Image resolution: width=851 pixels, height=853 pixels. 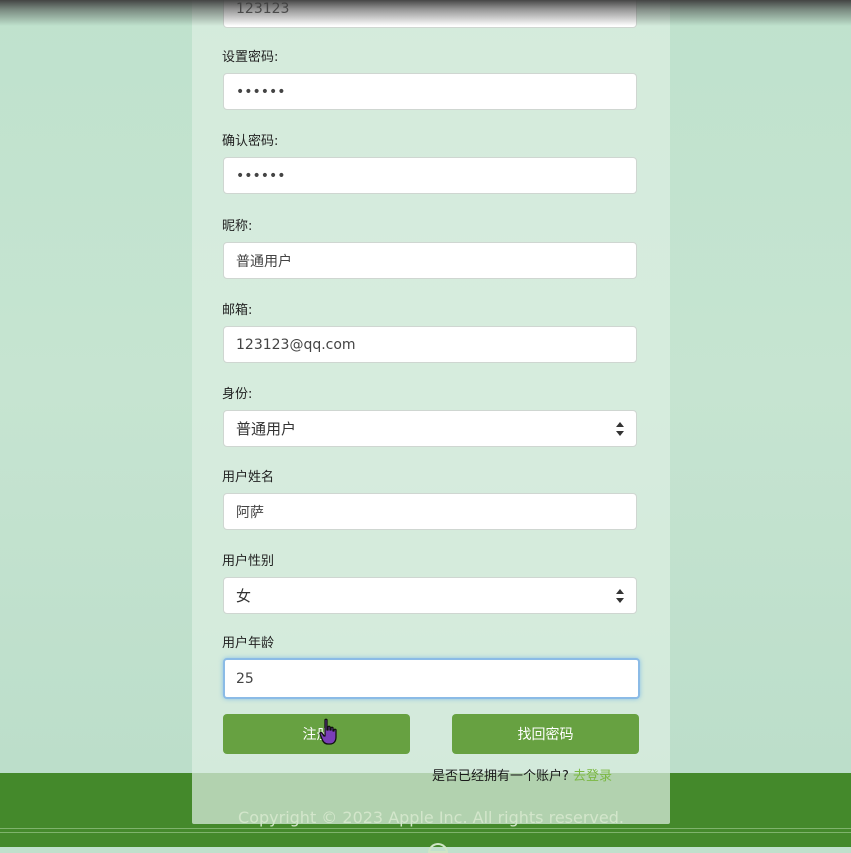 I want to click on real-name-value: 阿萨, so click(x=250, y=512).